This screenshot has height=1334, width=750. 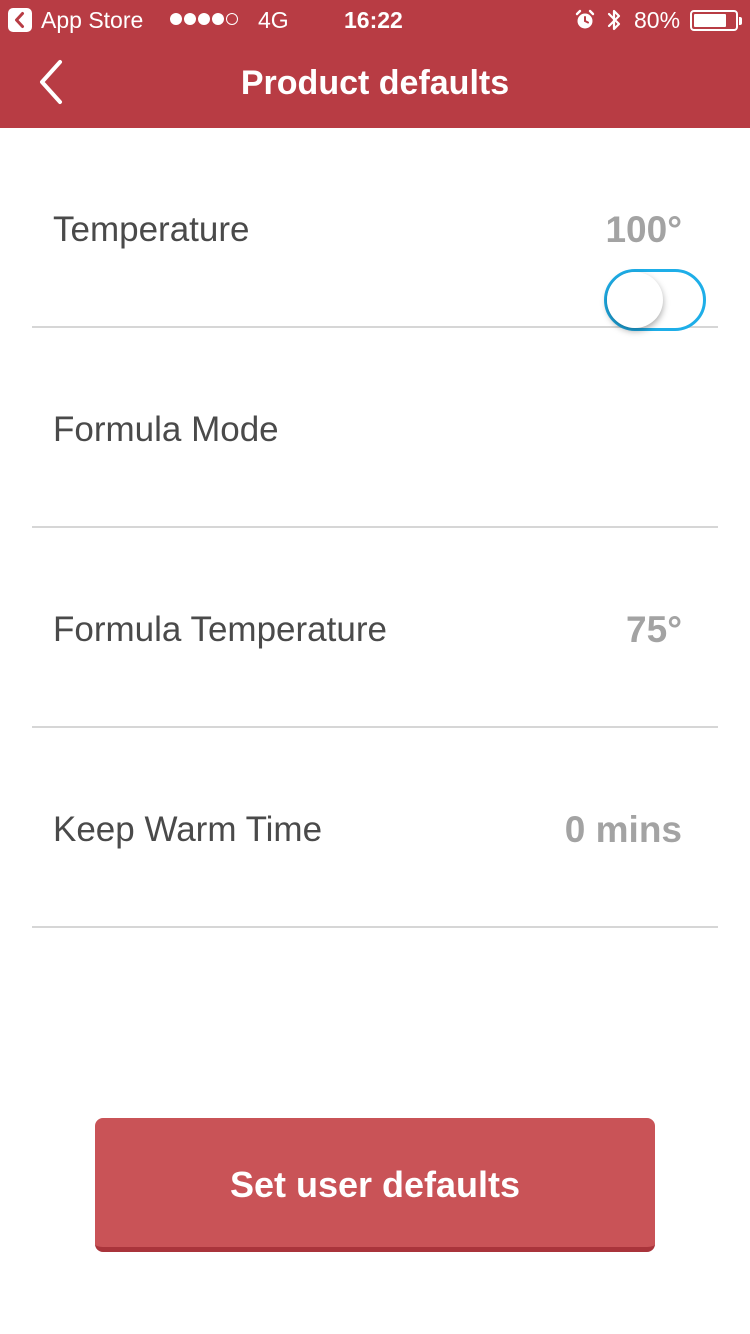 I want to click on formula-temperature-row: Formula Temperature 75°, so click(x=375, y=628).